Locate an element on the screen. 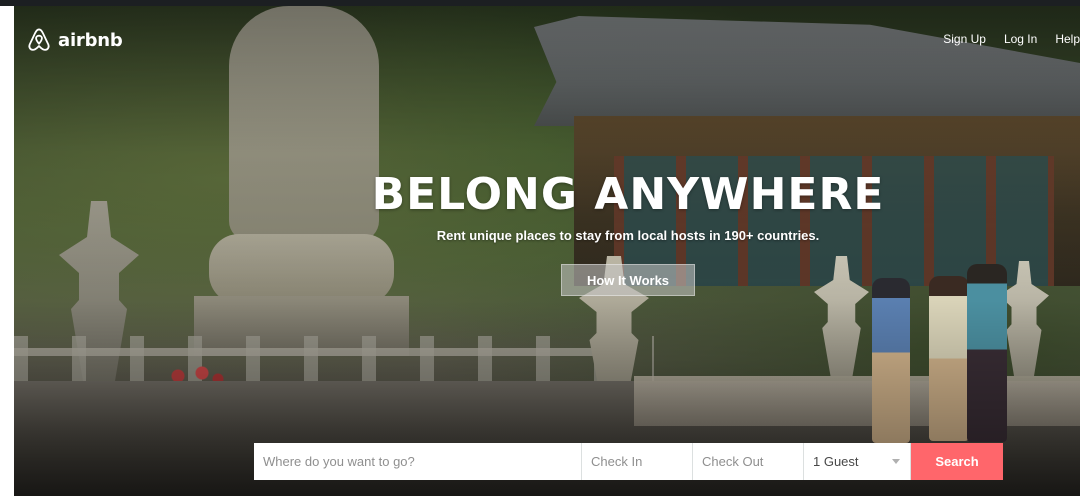 This screenshot has height=496, width=1080. hero-headline: BELONG ANYWHERE is located at coordinates (628, 194).